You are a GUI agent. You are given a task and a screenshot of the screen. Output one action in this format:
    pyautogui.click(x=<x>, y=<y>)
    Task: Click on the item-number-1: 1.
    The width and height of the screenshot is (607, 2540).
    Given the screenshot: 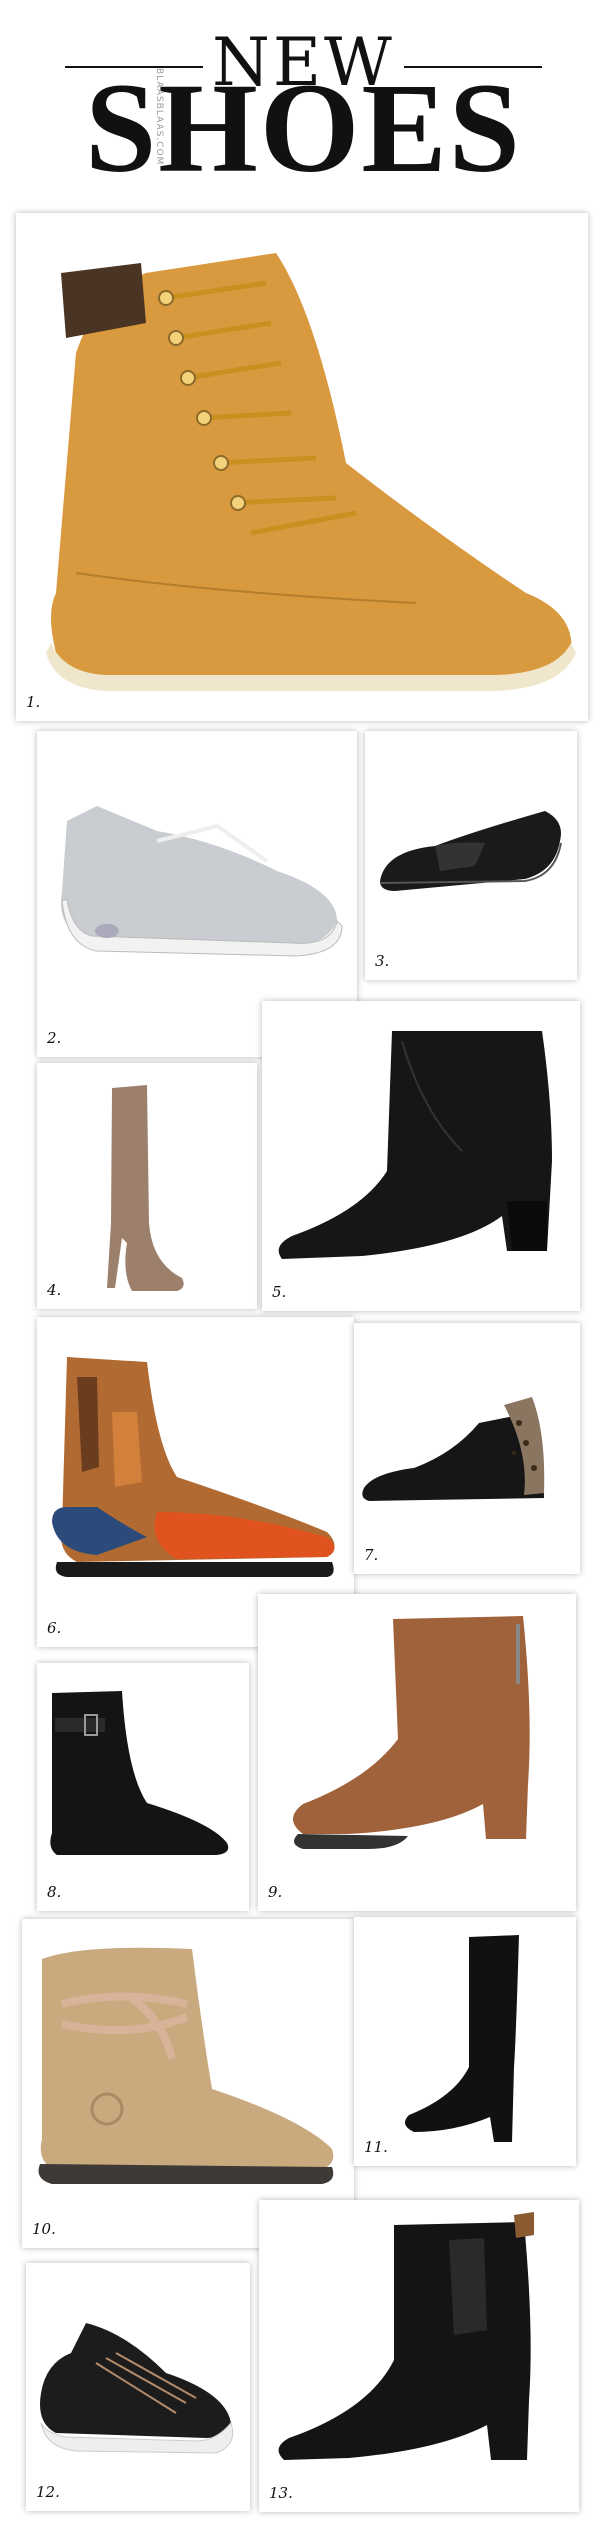 What is the action you would take?
    pyautogui.click(x=33, y=702)
    